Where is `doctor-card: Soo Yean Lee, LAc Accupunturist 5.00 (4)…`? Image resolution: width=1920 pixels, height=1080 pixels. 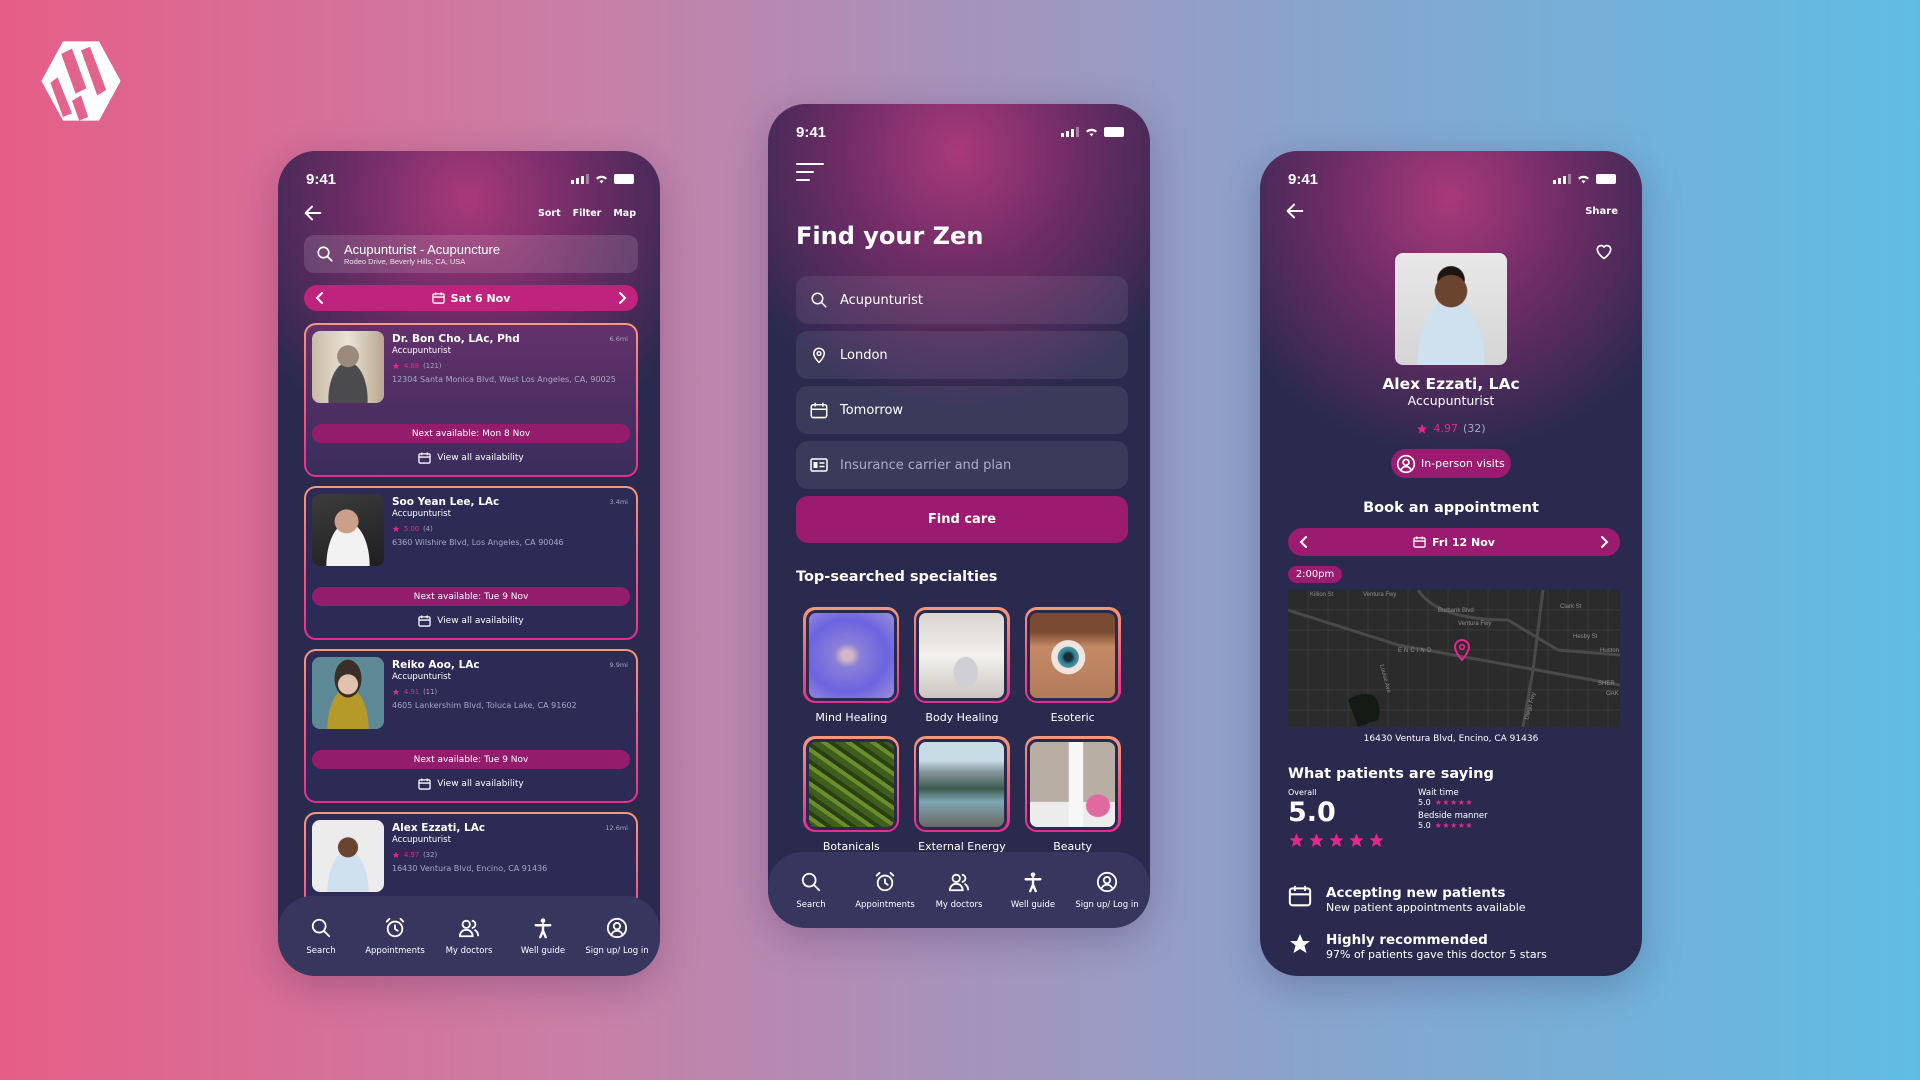 doctor-card: Soo Yean Lee, LAc Accupunturist 5.00 (4)… is located at coordinates (471, 563).